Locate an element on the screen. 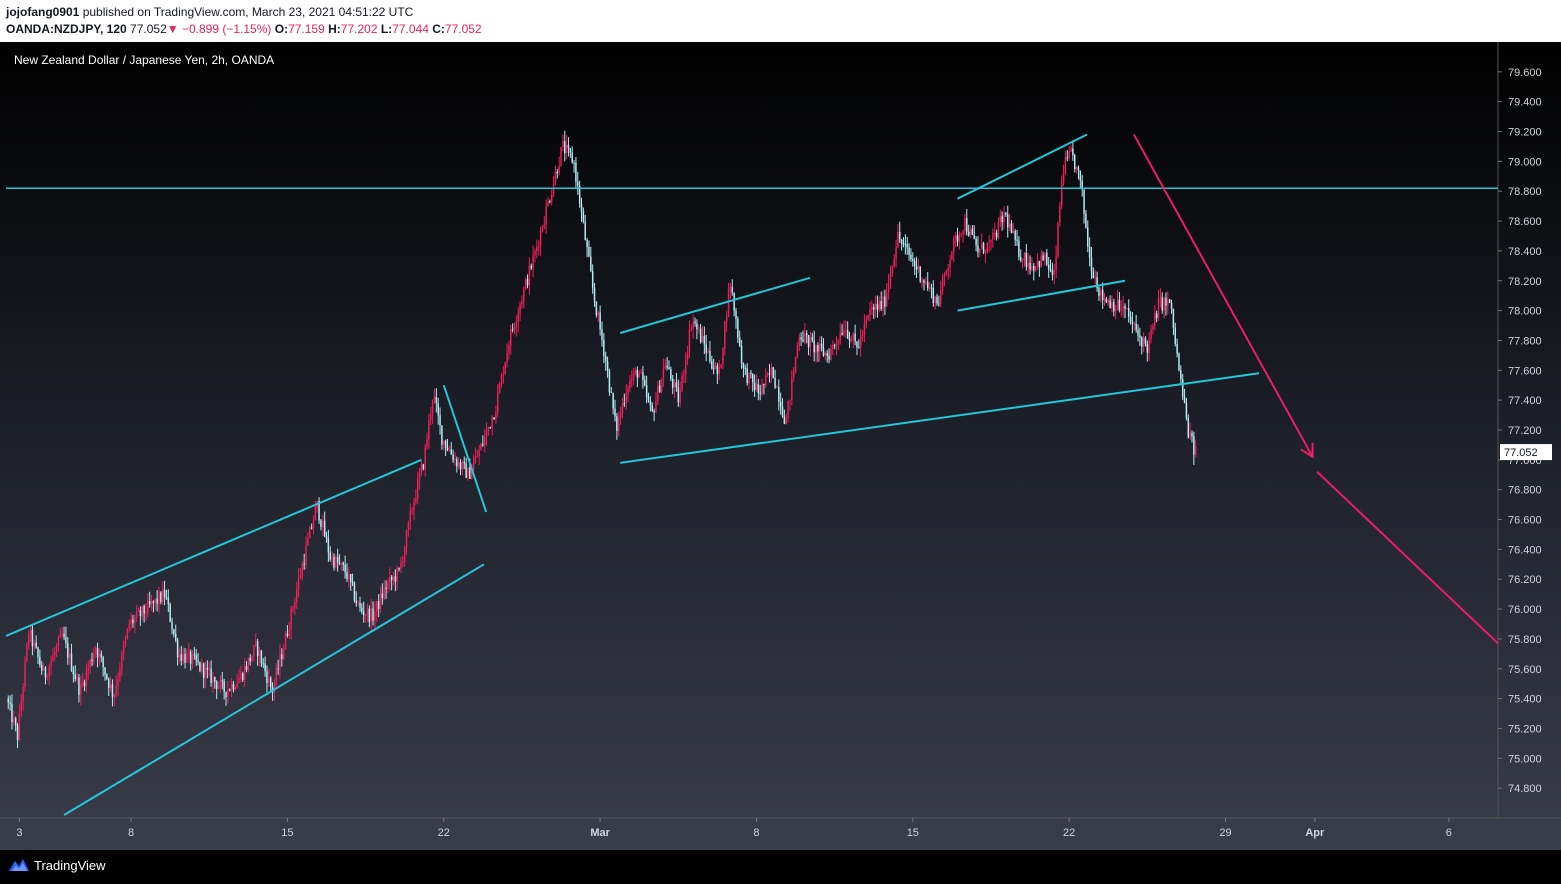 Image resolution: width=1561 pixels, height=884 pixels. price-tick-label: 79.400 is located at coordinates (1525, 103).